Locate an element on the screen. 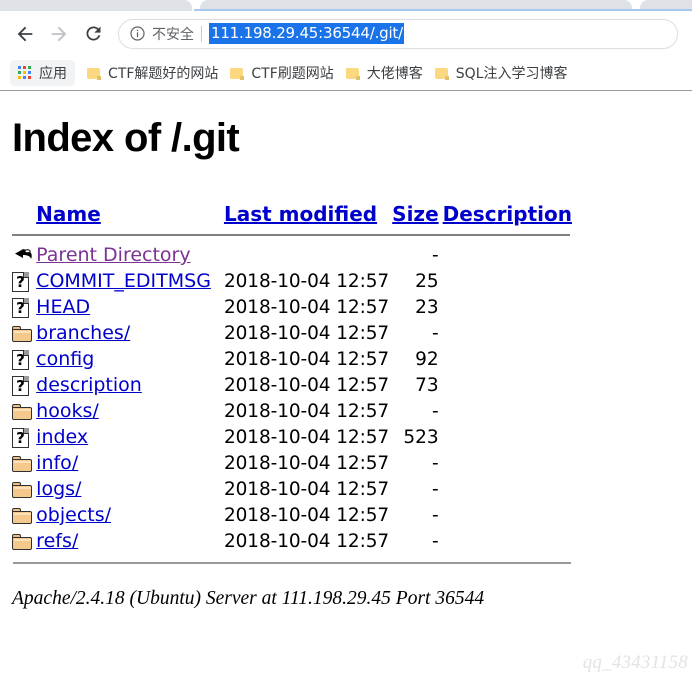 The height and width of the screenshot is (686, 692). column-name: Name is located at coordinates (130, 214).